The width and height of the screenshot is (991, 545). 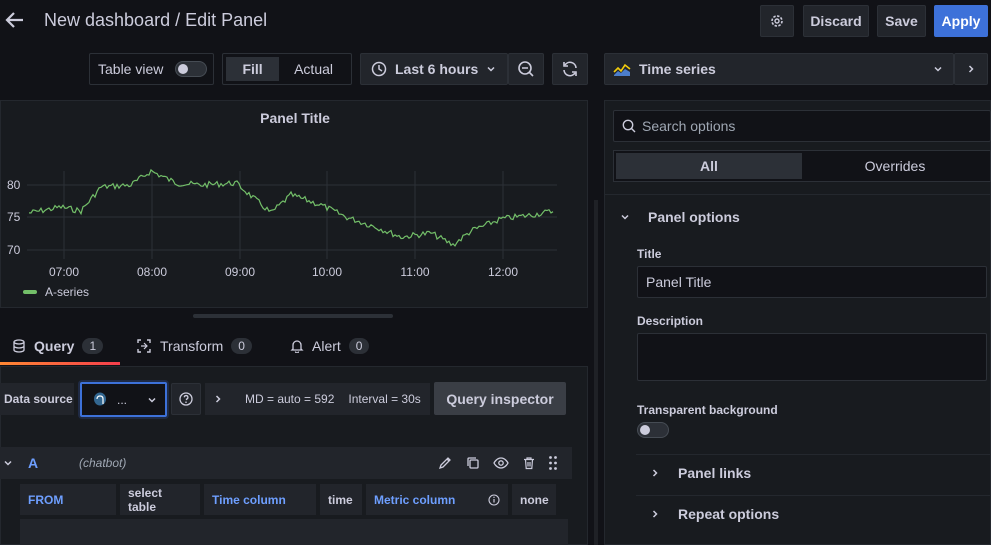 What do you see at coordinates (529, 463) in the screenshot?
I see `trash-icon` at bounding box center [529, 463].